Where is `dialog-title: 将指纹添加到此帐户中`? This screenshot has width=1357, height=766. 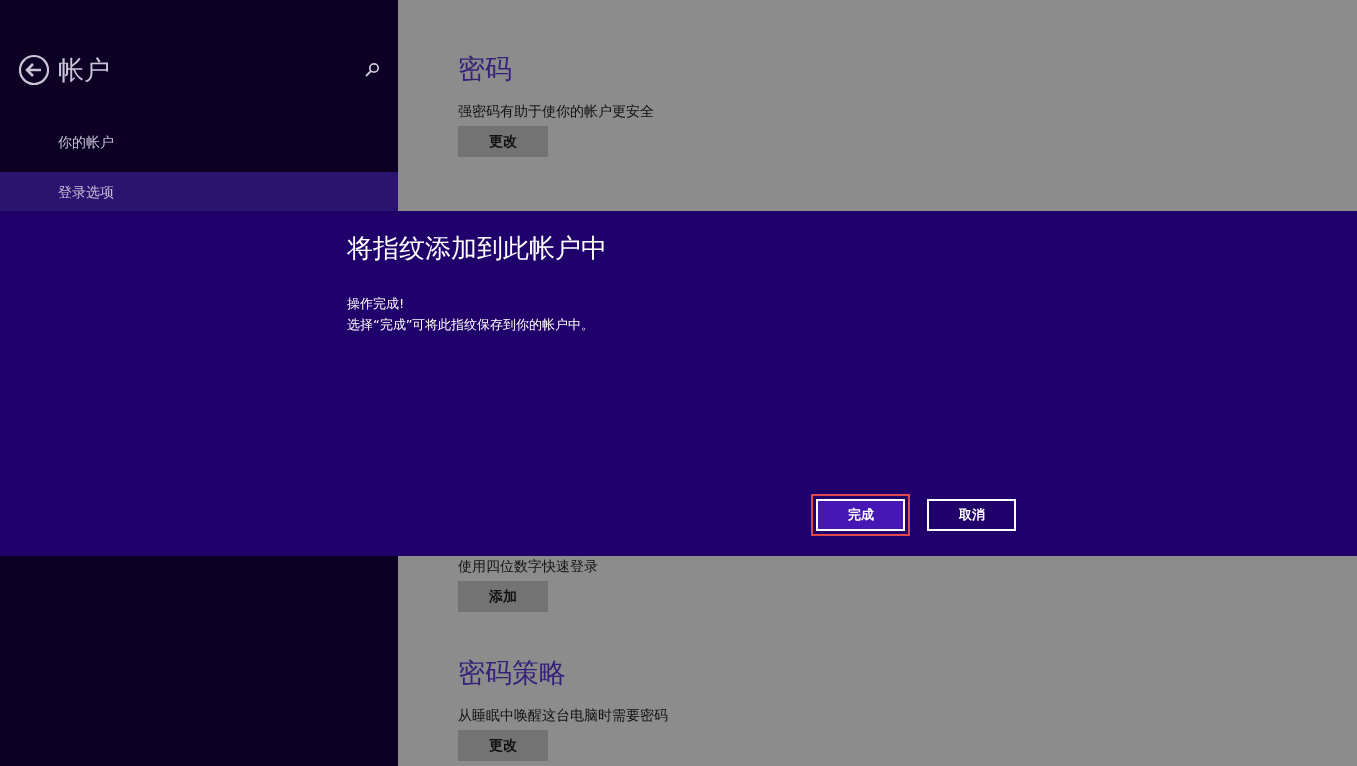 dialog-title: 将指纹添加到此帐户中 is located at coordinates (477, 248).